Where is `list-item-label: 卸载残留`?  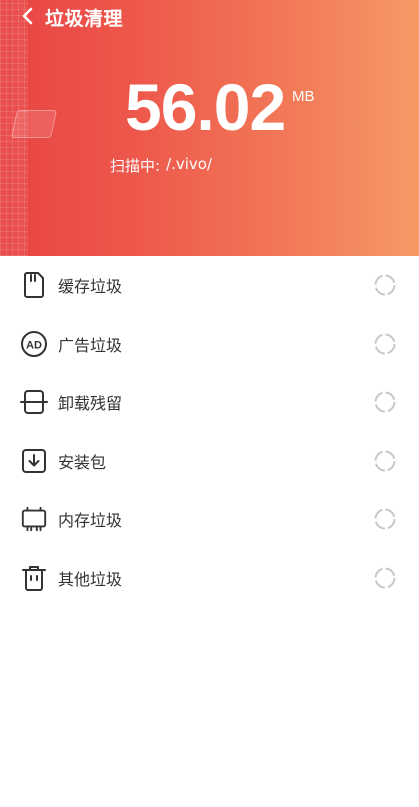
list-item-label: 卸载残留 is located at coordinates (90, 404).